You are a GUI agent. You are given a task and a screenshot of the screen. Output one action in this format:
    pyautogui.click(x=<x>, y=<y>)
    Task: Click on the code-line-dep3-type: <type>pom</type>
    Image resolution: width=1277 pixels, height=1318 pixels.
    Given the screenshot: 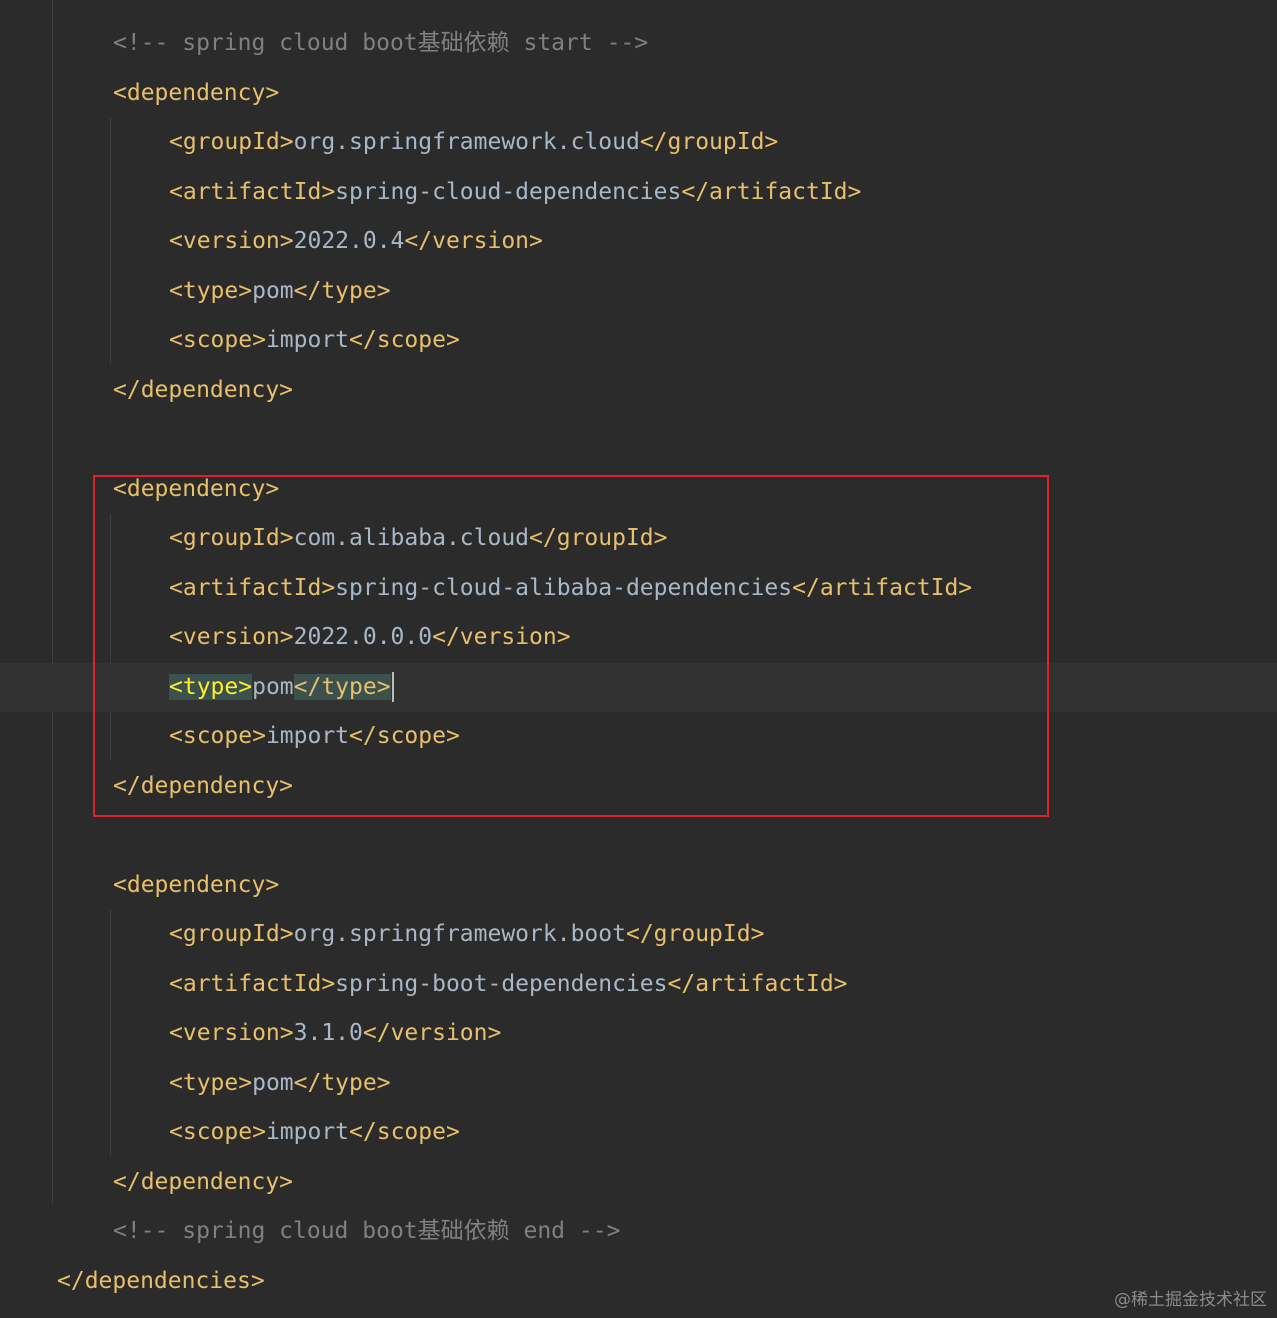 What is the action you would take?
    pyautogui.click(x=638, y=1084)
    